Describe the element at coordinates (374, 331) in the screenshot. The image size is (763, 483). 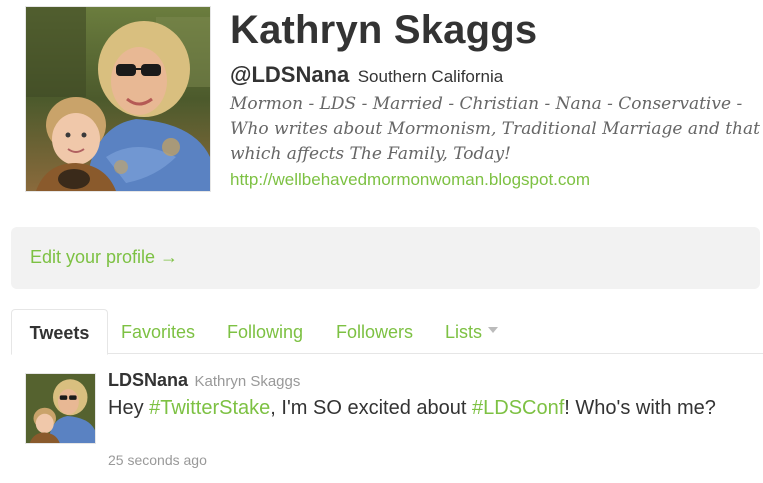
I see `tab-followers: Followers` at that location.